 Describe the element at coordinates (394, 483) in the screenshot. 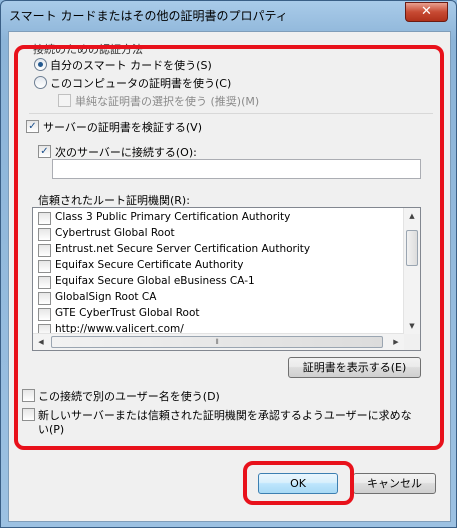

I see `cancel-button: キャンセル` at that location.